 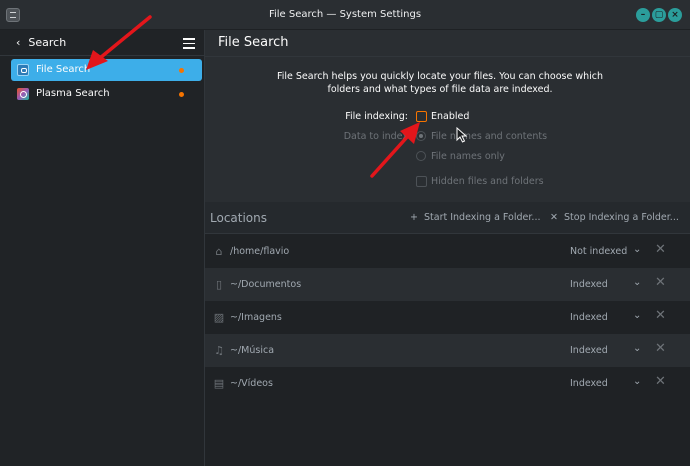 I want to click on back-button-label: Search, so click(x=47, y=42).